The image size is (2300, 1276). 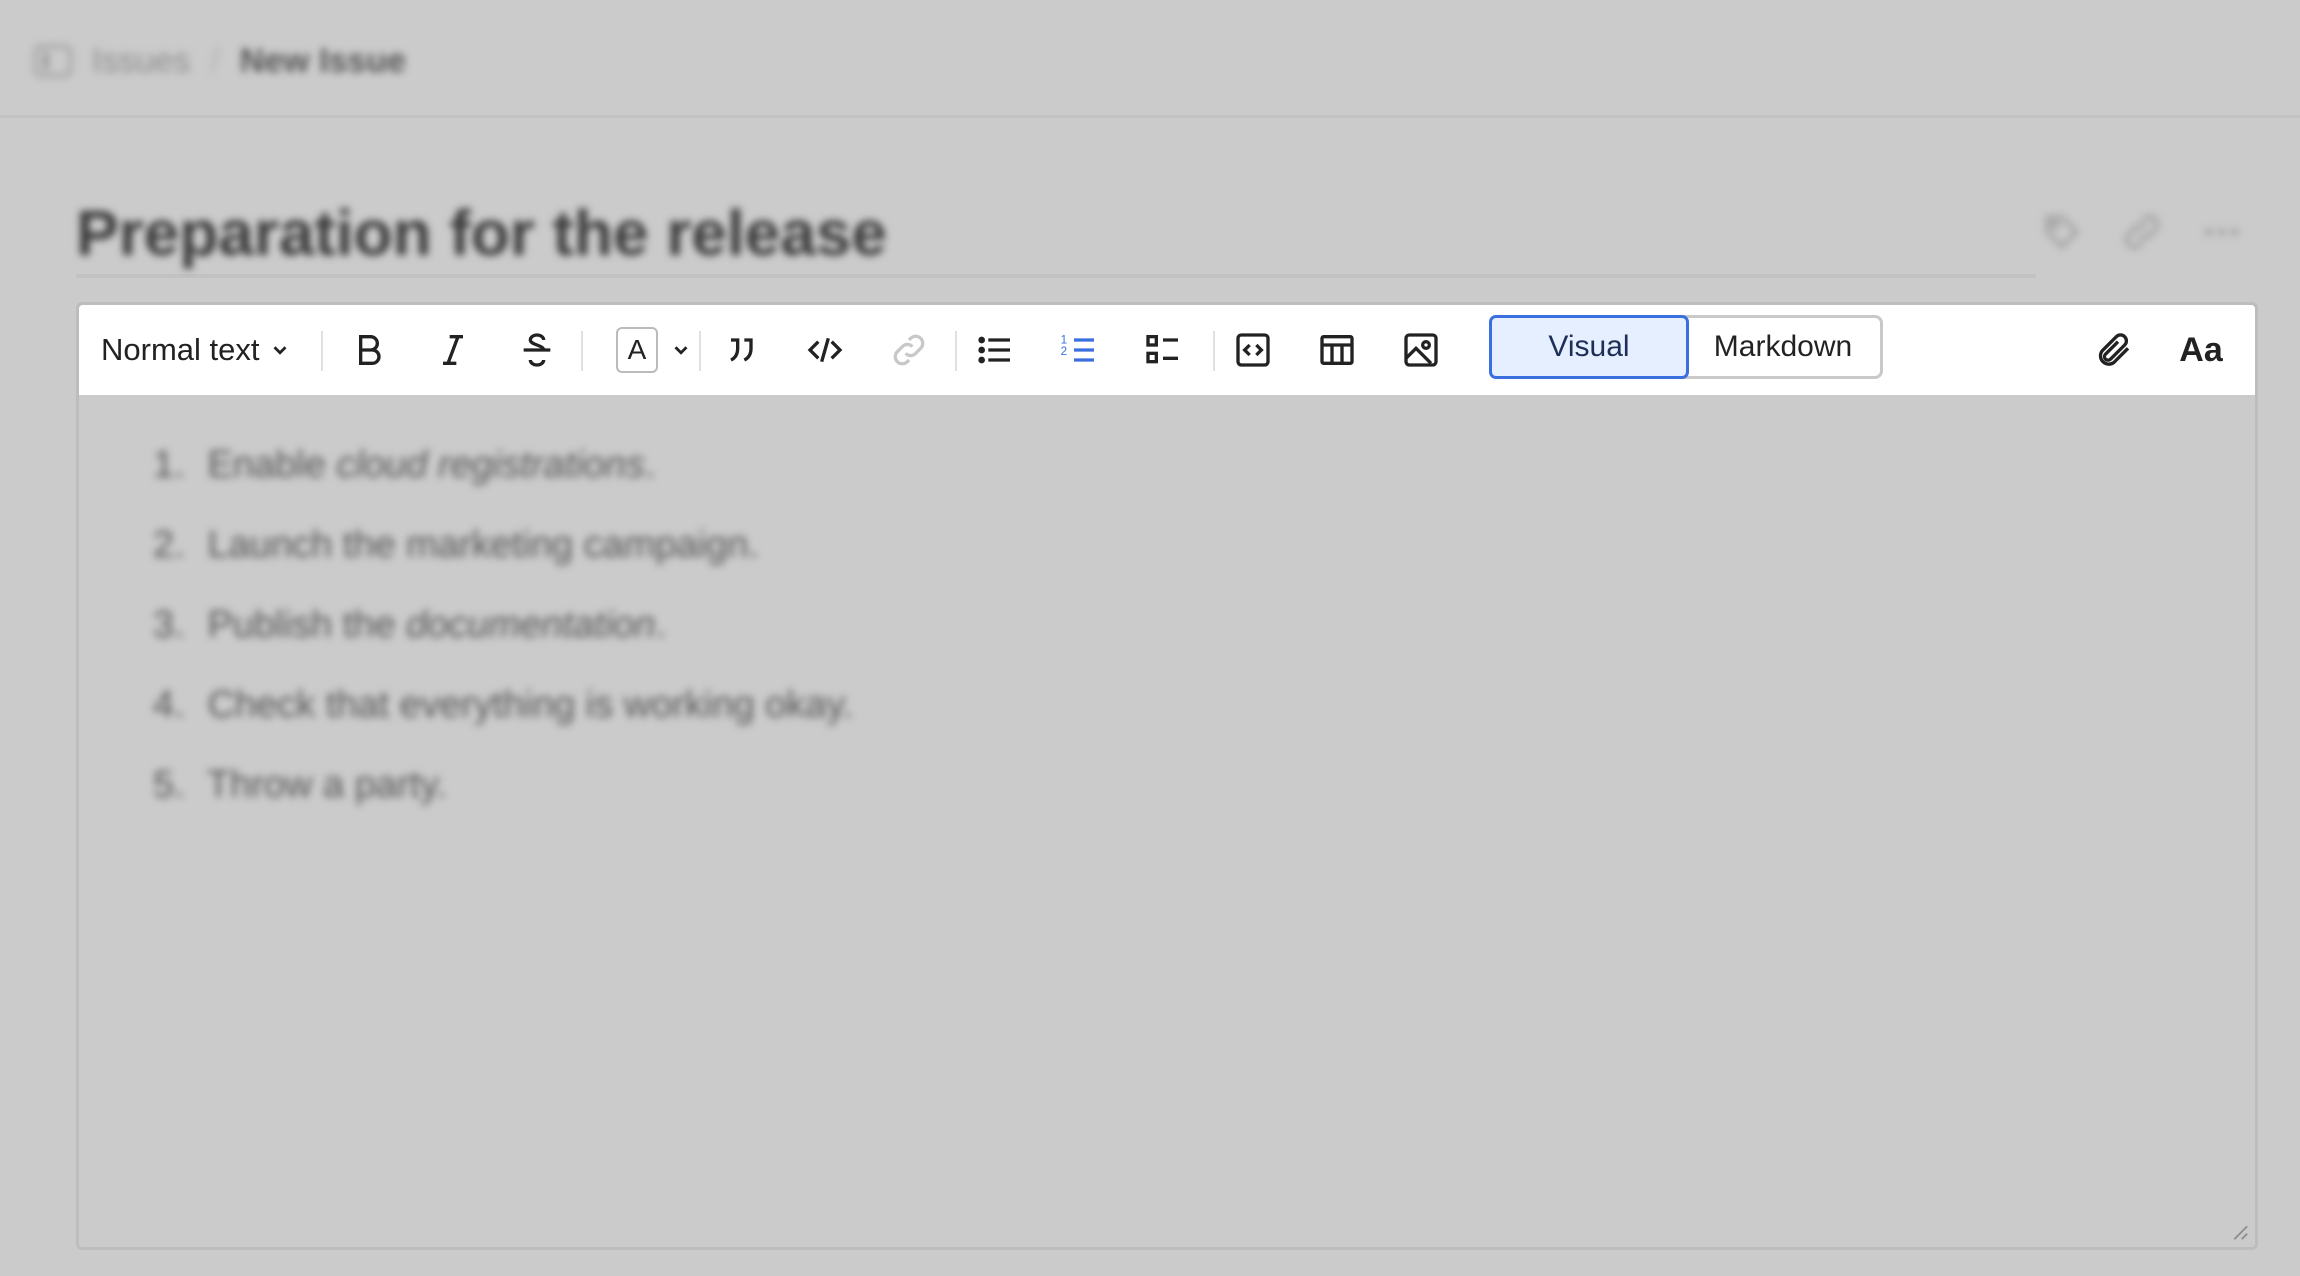 I want to click on markdown-mode-button: Markdown, so click(x=1783, y=347).